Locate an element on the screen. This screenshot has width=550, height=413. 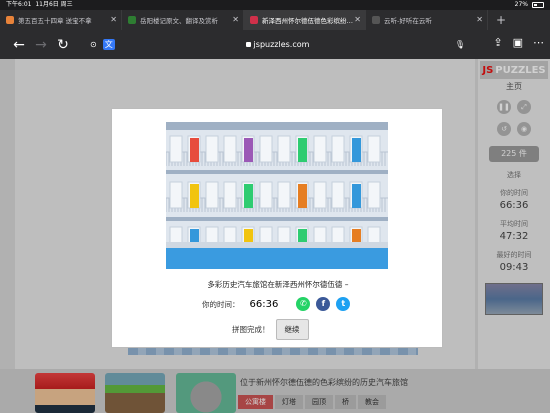
whatsapp-icon: ✆ is located at coordinates (303, 304).